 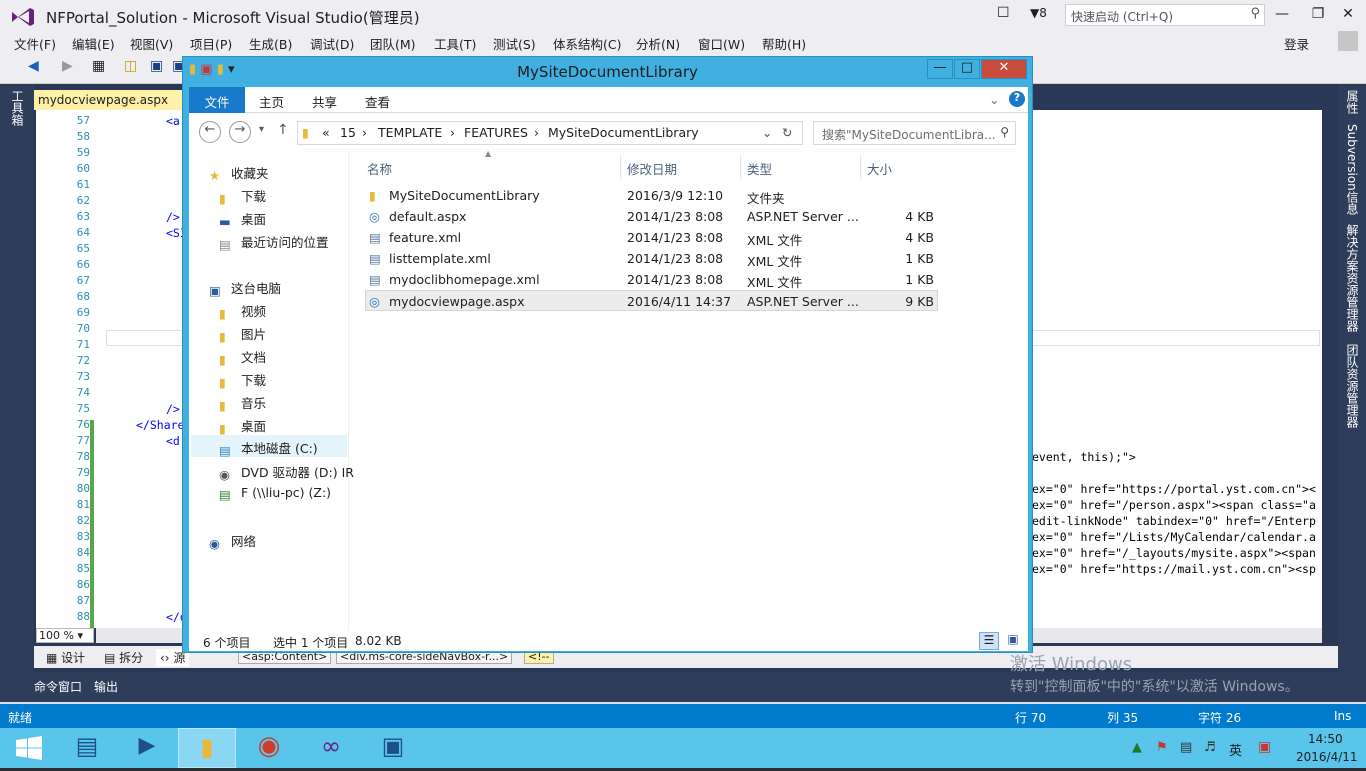 What do you see at coordinates (721, 43) in the screenshot?
I see `menu-window: 窗口(W)` at bounding box center [721, 43].